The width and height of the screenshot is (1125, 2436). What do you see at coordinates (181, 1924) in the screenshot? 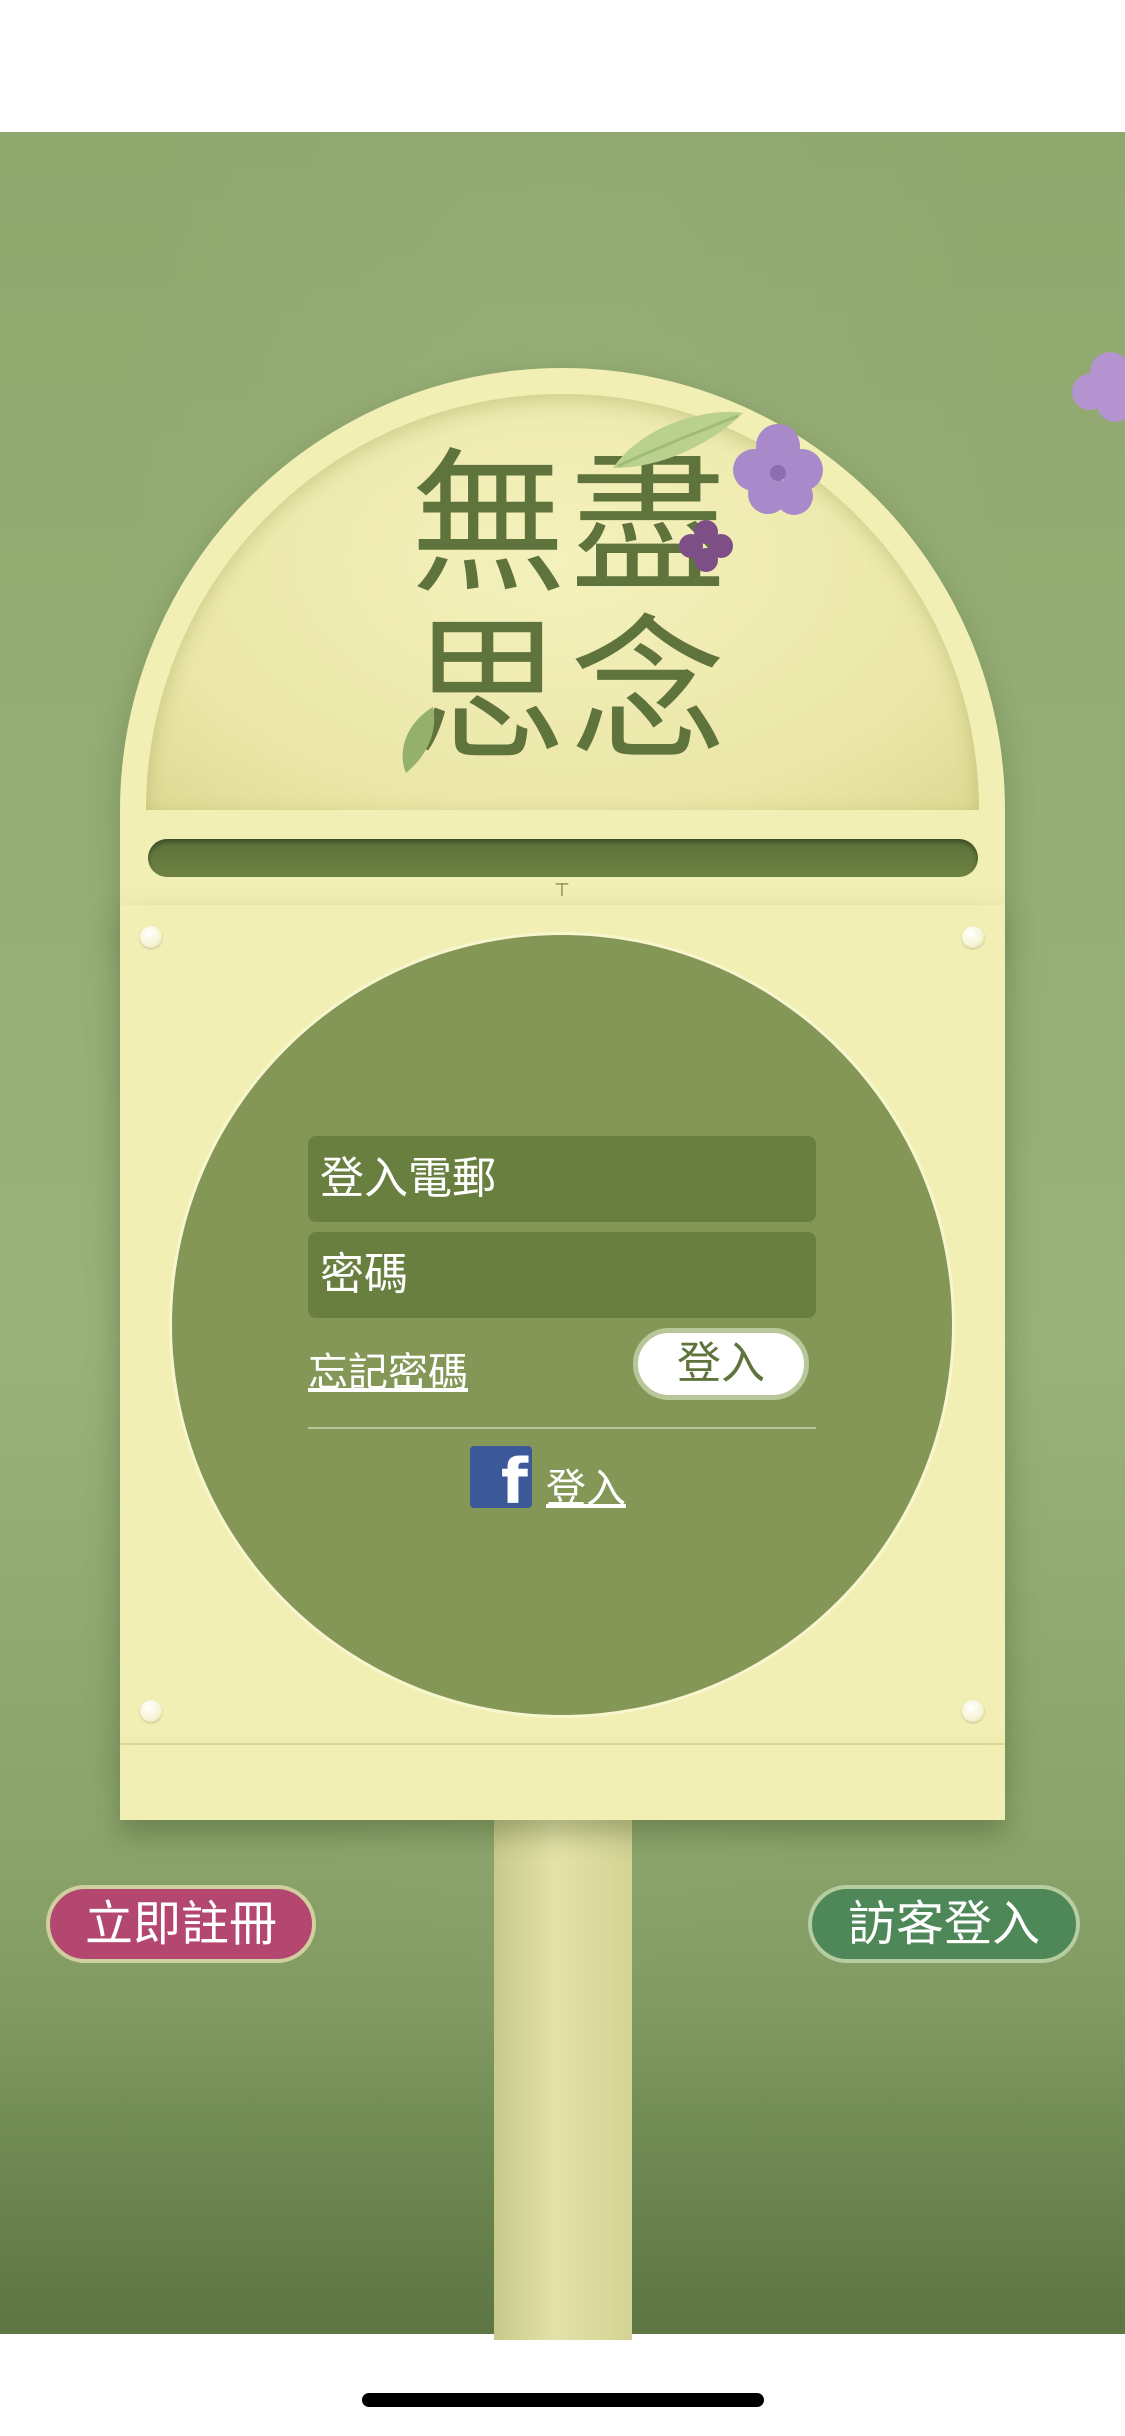
I see `register-button: 立即註冊` at bounding box center [181, 1924].